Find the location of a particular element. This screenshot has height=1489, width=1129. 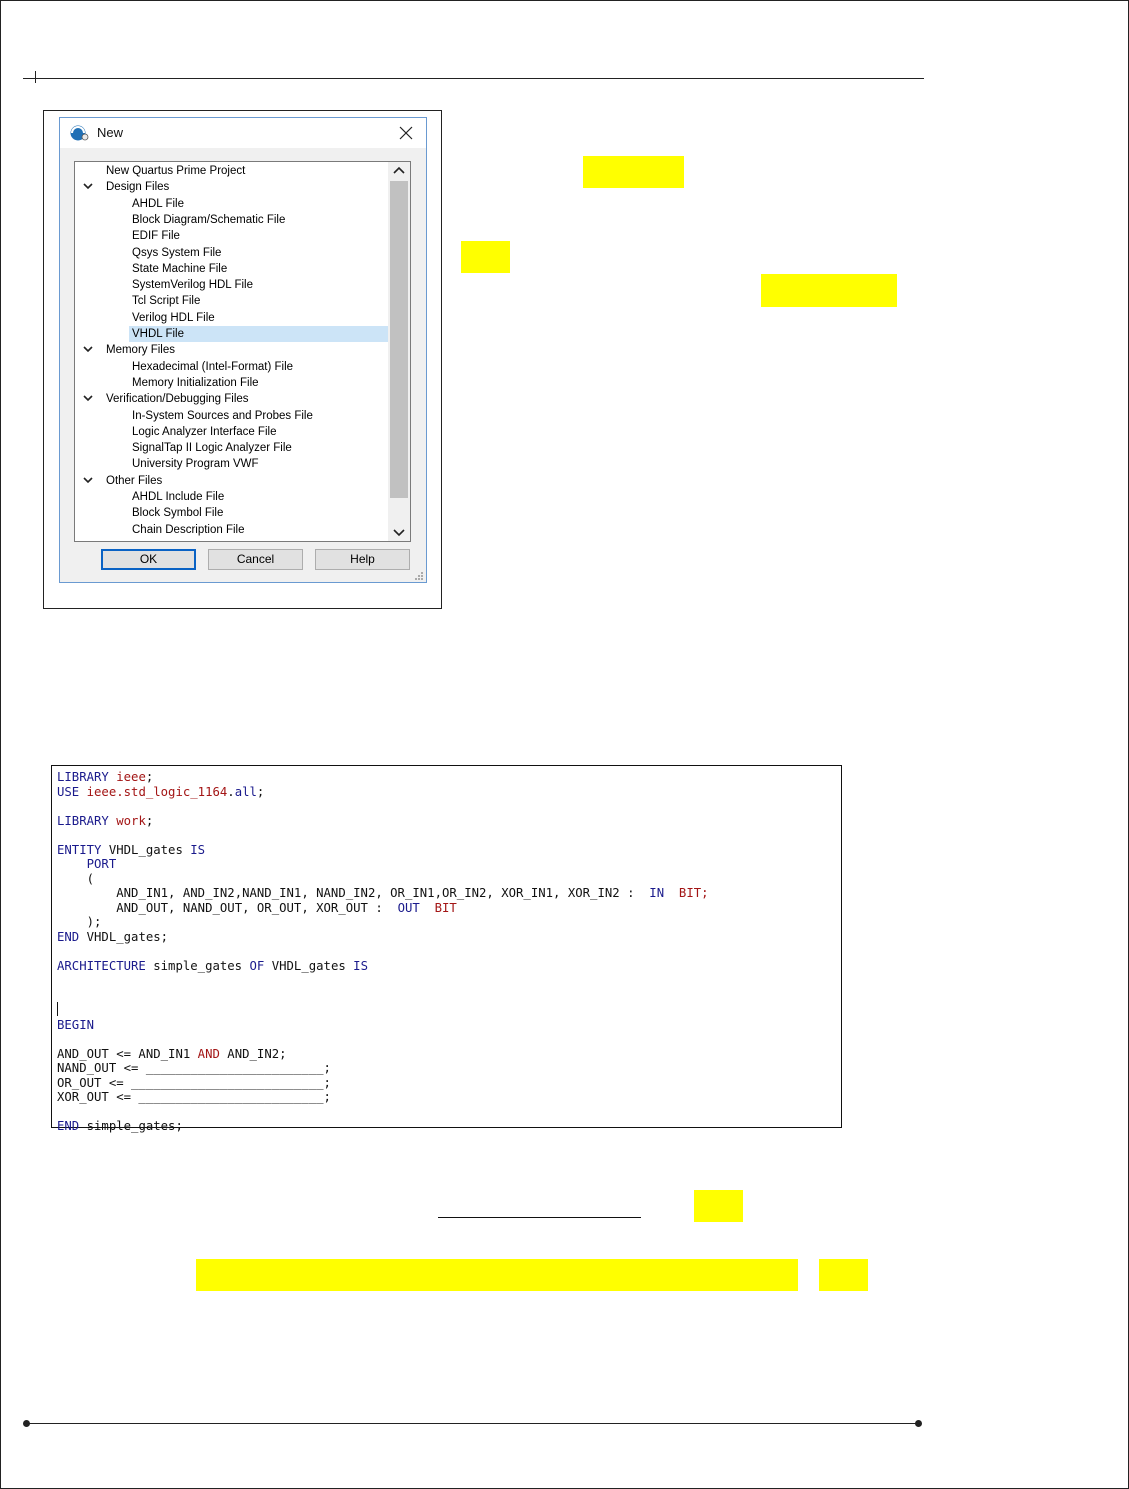

tree-item-label: Tcl Script File is located at coordinates (166, 301).